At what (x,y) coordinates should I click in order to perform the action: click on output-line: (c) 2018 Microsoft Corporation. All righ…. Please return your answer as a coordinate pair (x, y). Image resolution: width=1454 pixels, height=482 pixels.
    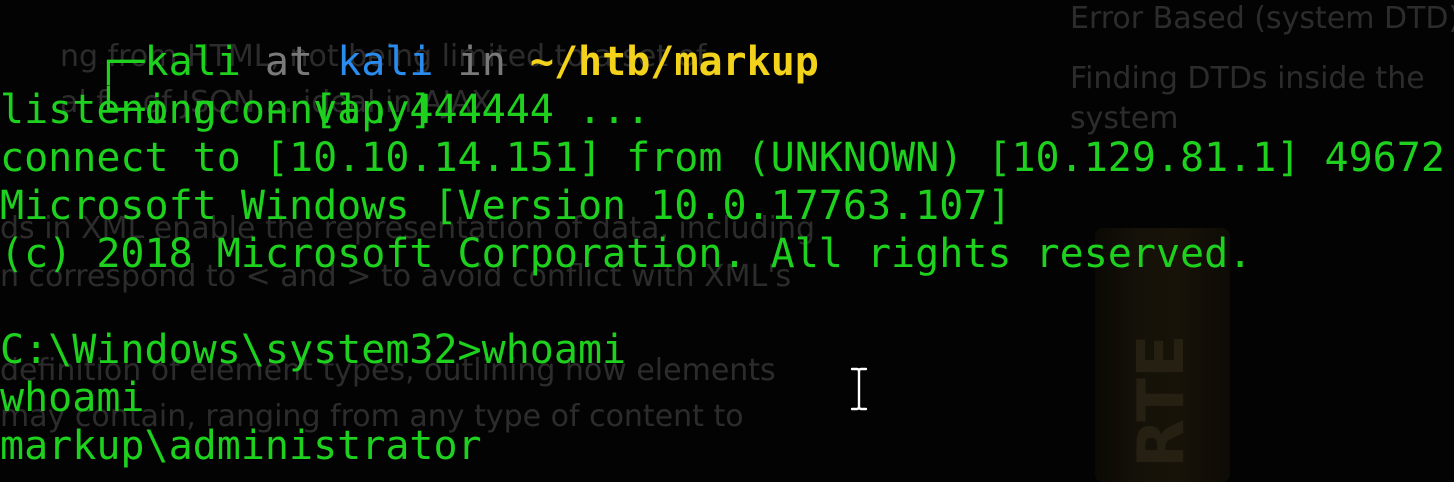
    Looking at the image, I should click on (626, 254).